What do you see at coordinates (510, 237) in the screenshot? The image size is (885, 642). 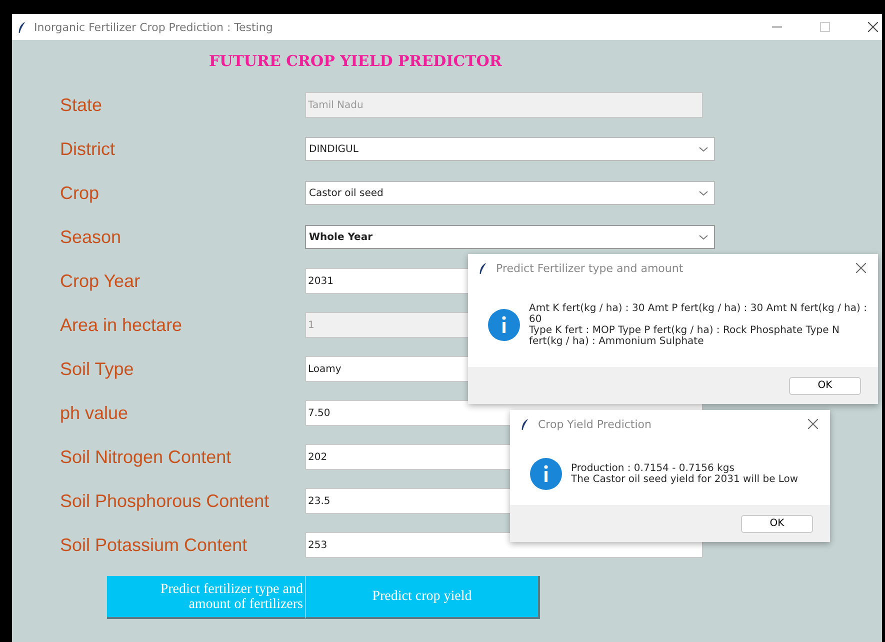 I see `dropdown: Whole Year` at bounding box center [510, 237].